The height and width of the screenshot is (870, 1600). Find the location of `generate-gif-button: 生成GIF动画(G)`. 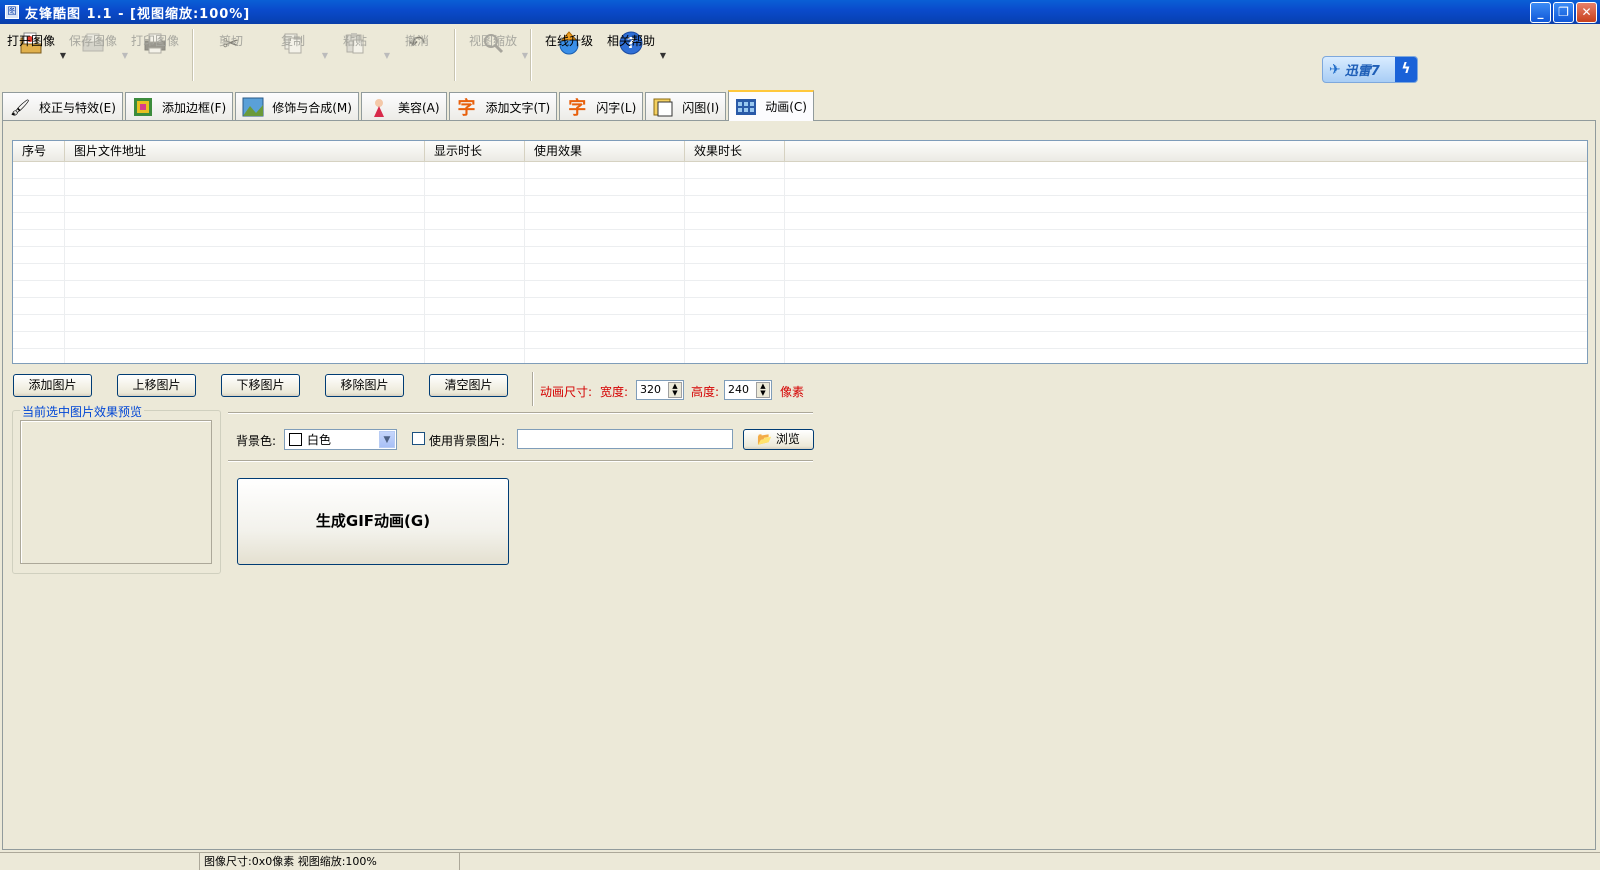

generate-gif-button: 生成GIF动画(G) is located at coordinates (373, 521).